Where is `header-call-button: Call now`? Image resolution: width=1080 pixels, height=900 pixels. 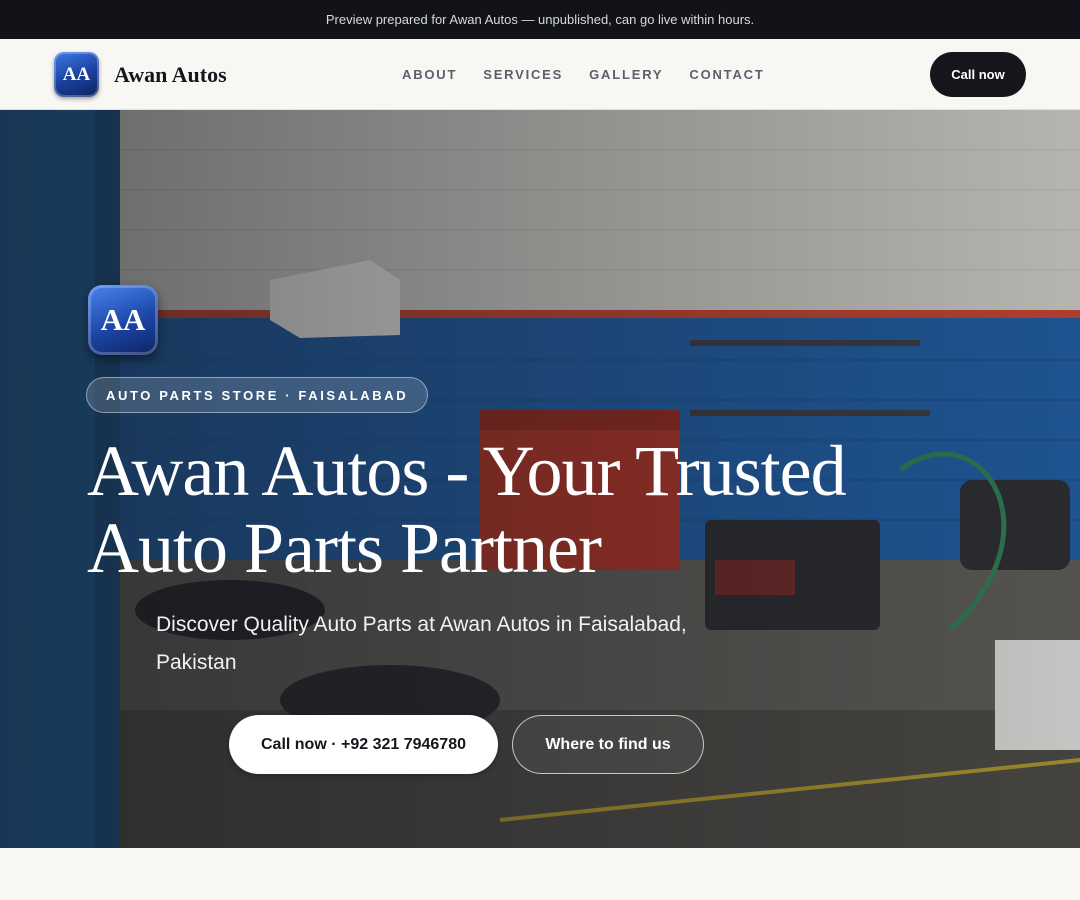
header-call-button: Call now is located at coordinates (978, 74).